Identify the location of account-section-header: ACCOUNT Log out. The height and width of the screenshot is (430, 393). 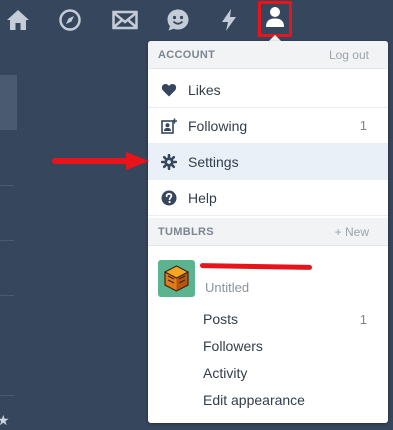
(268, 55).